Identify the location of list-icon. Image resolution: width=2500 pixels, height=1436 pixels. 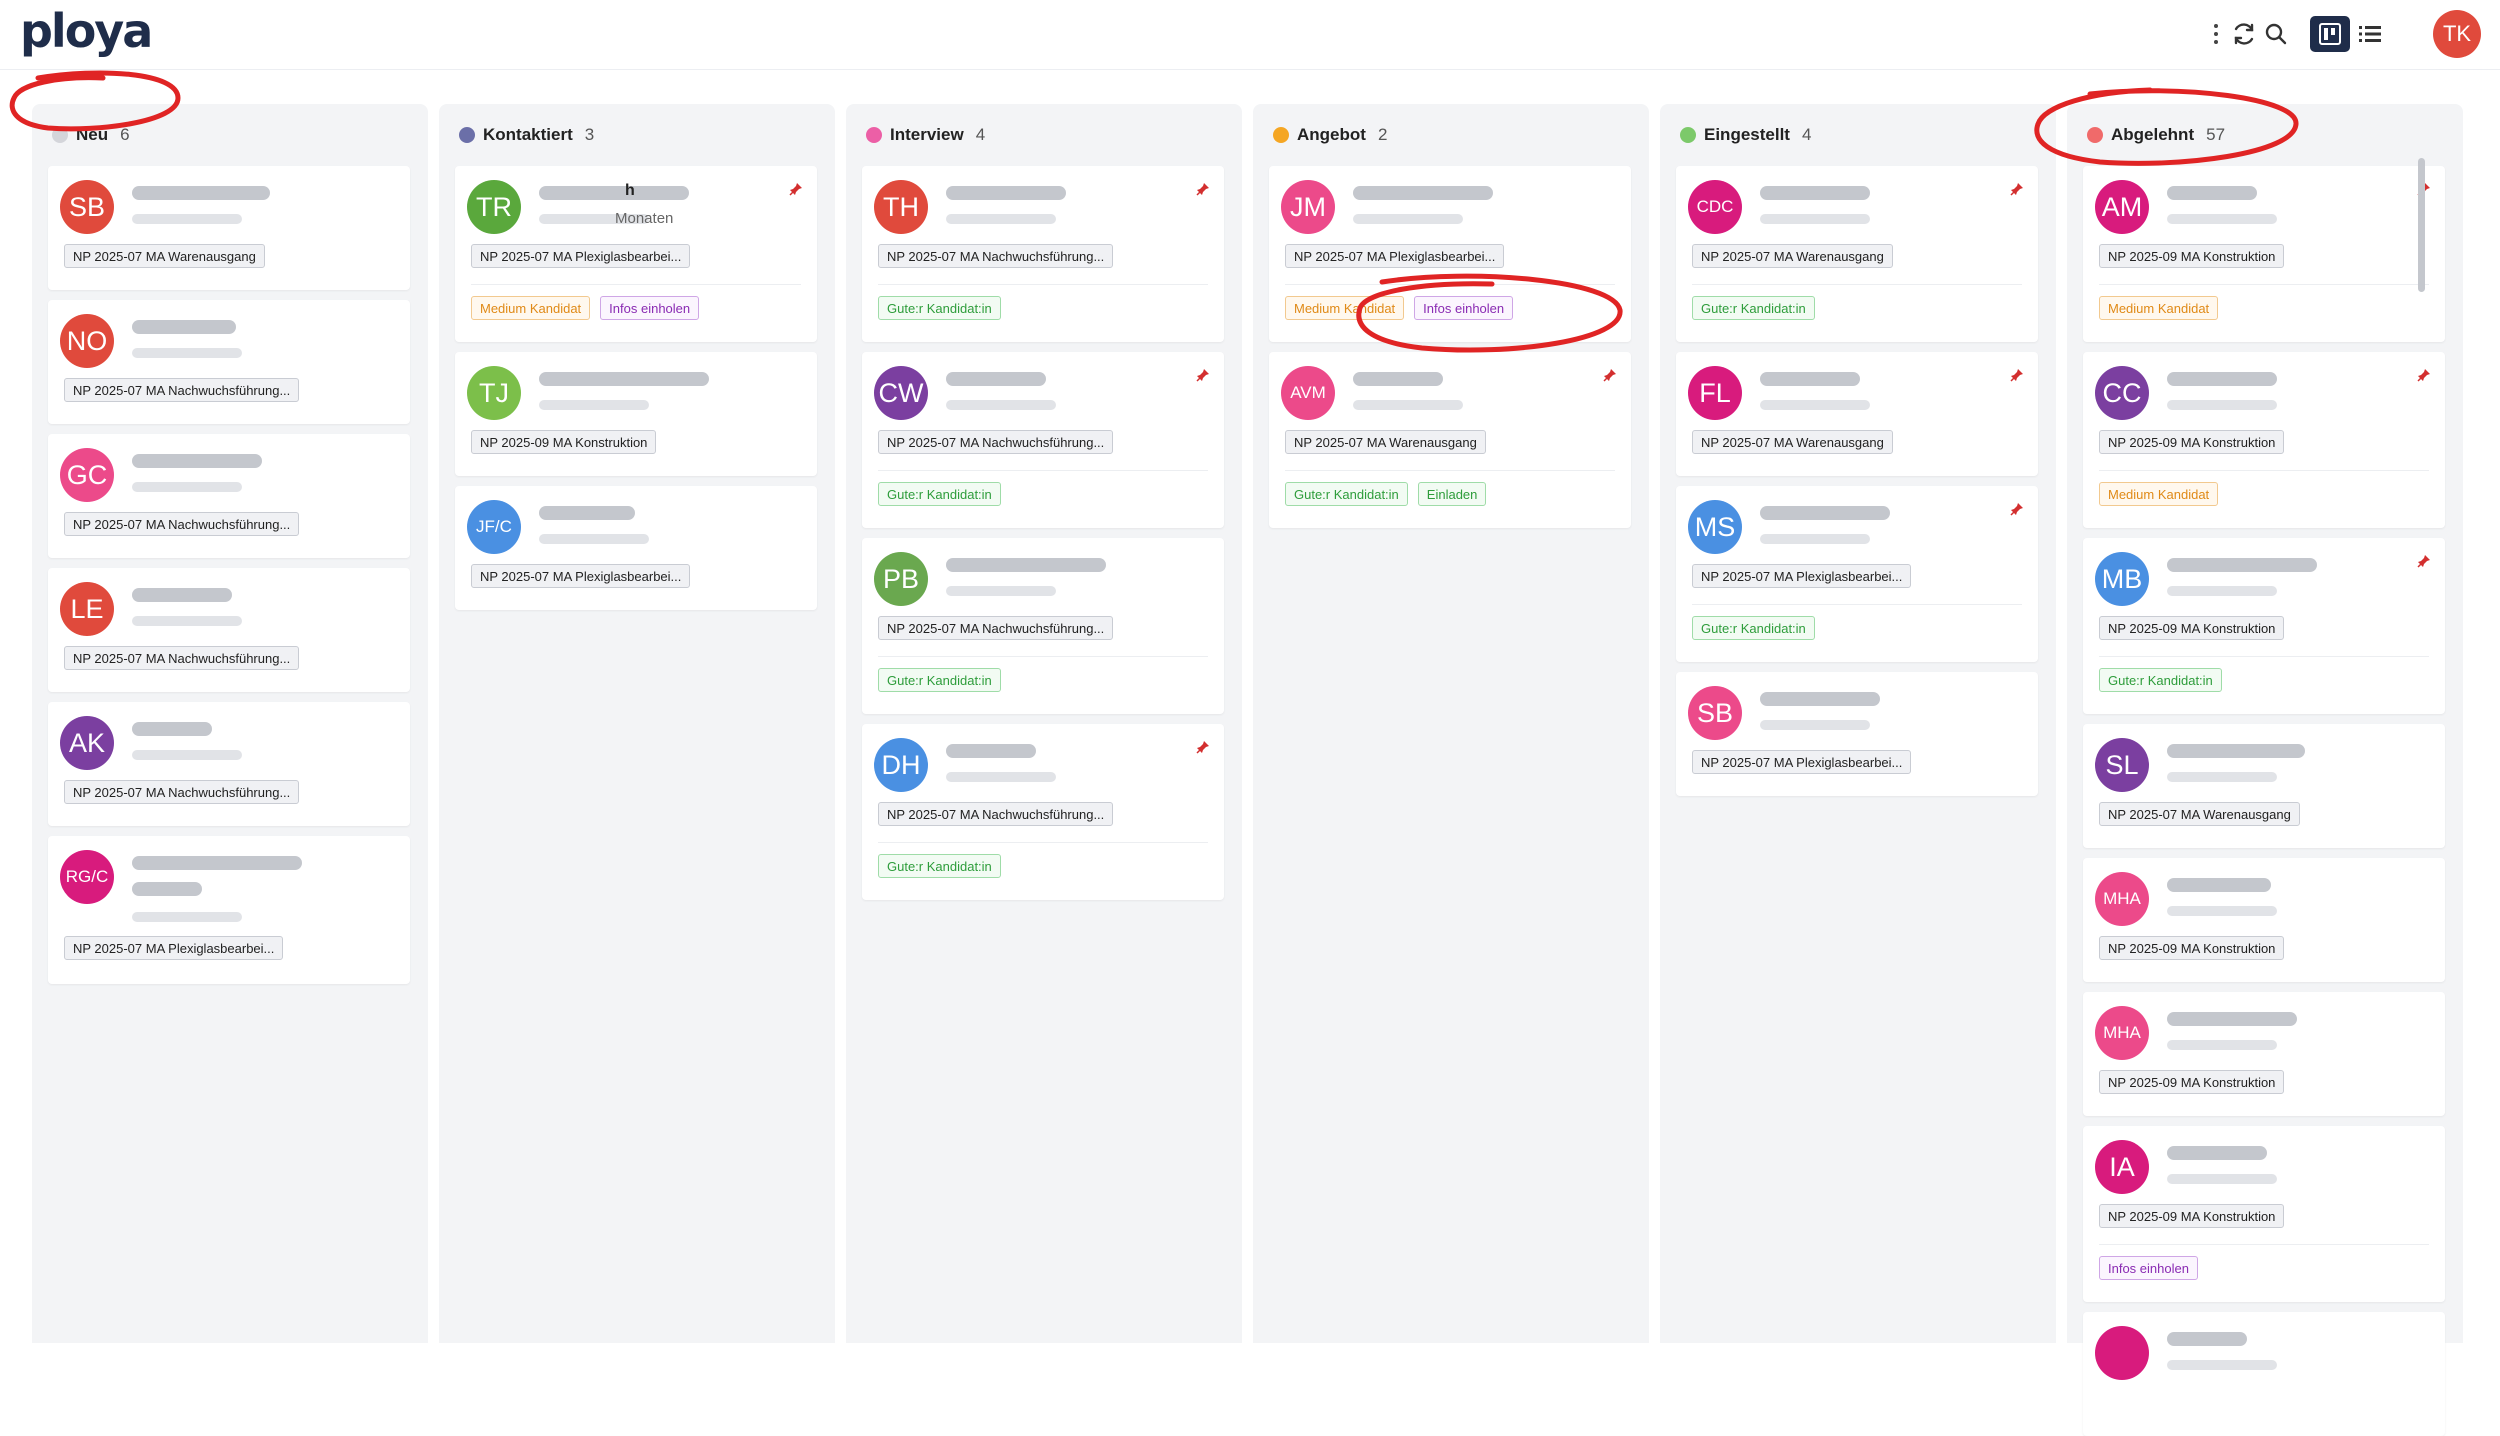
(2370, 34).